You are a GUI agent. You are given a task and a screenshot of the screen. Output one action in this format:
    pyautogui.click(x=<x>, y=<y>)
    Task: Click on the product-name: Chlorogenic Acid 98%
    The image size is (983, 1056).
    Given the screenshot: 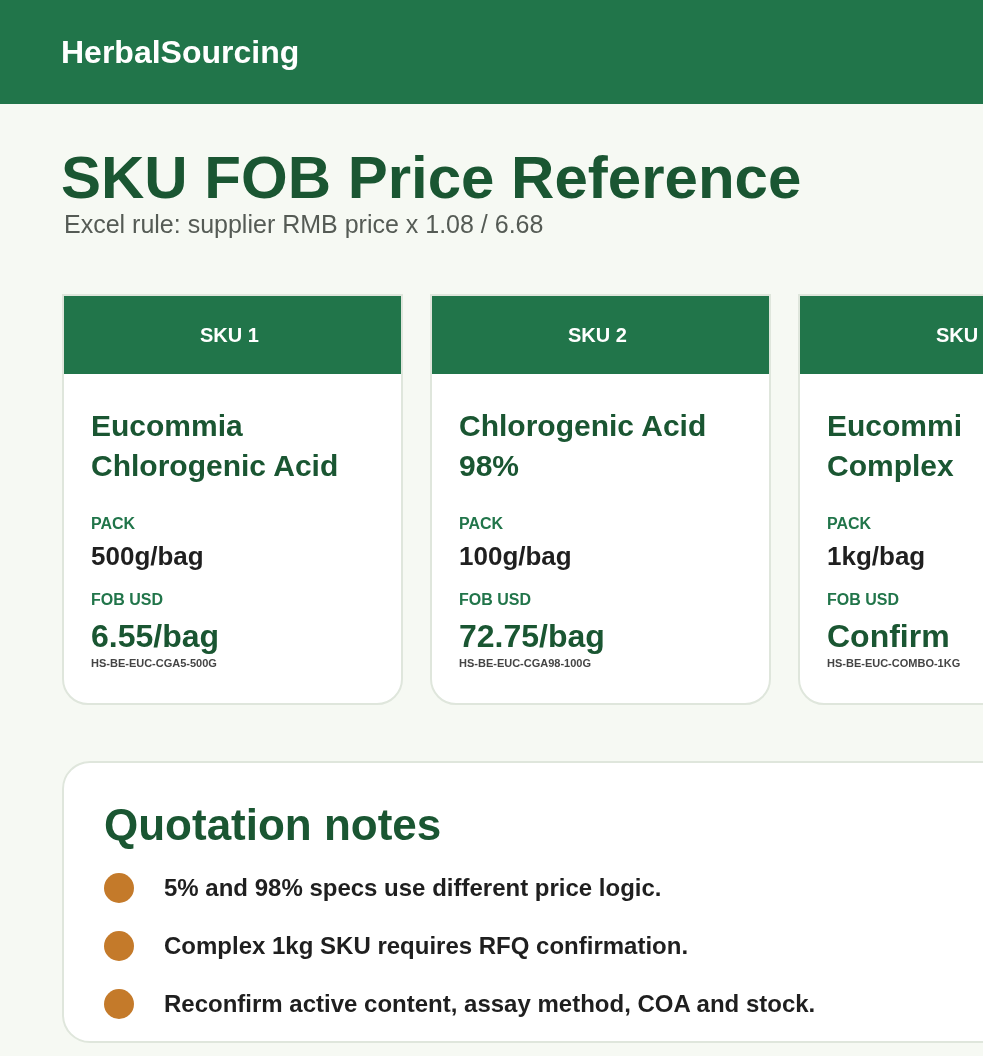 What is the action you would take?
    pyautogui.click(x=583, y=446)
    